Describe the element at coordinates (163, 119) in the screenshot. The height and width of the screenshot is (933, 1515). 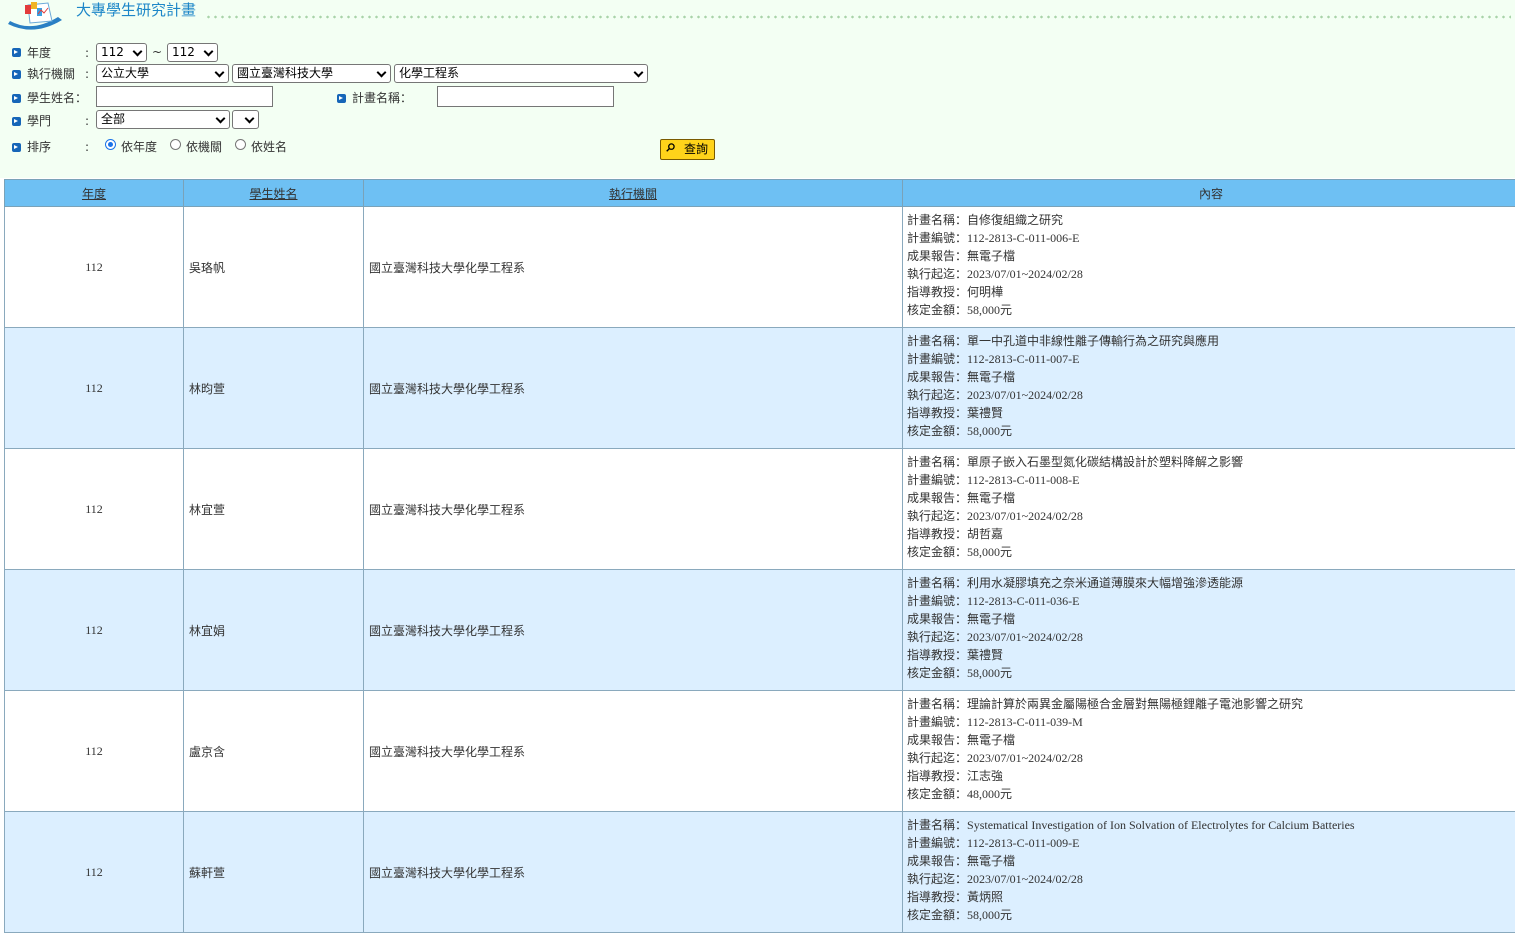
I see `field-select: 全部` at that location.